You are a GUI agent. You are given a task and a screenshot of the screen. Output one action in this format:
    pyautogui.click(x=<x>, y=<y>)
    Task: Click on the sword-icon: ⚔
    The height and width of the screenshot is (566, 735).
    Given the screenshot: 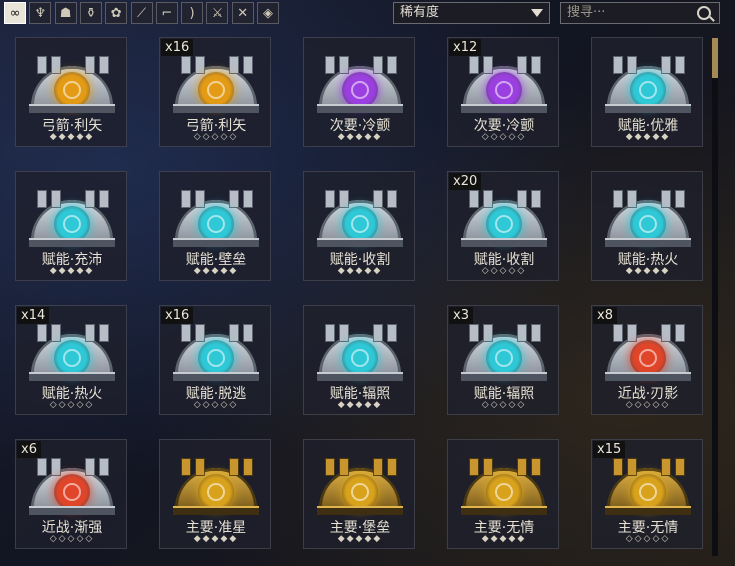 What is the action you would take?
    pyautogui.click(x=217, y=13)
    